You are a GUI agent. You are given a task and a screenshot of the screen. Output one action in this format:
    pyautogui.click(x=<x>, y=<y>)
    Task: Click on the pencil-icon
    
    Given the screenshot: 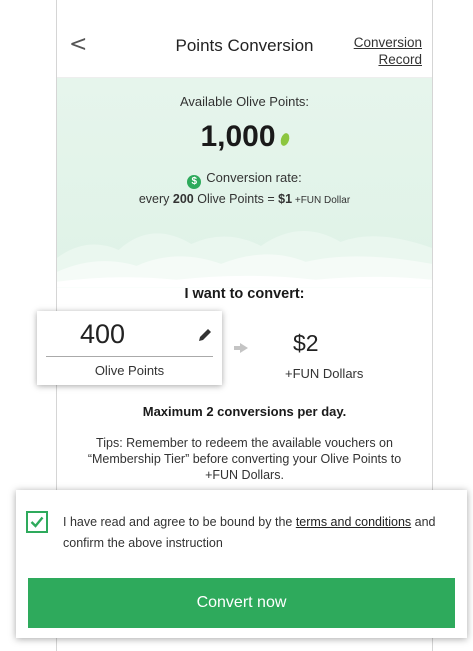 What is the action you would take?
    pyautogui.click(x=205, y=335)
    